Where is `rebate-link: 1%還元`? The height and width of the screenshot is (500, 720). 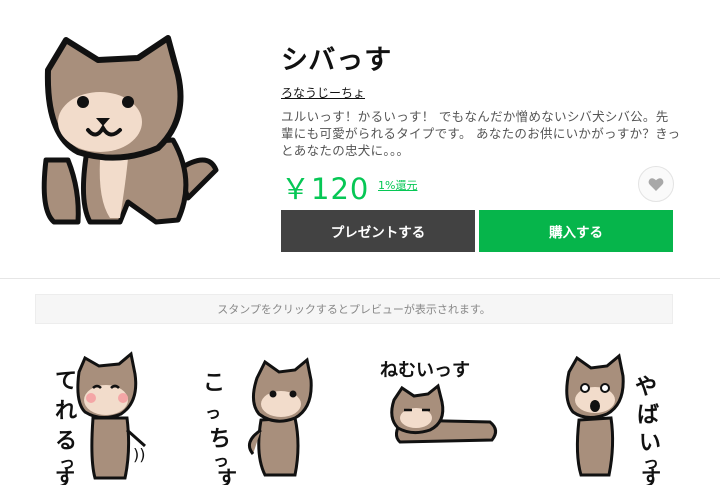 rebate-link: 1%還元 is located at coordinates (397, 185).